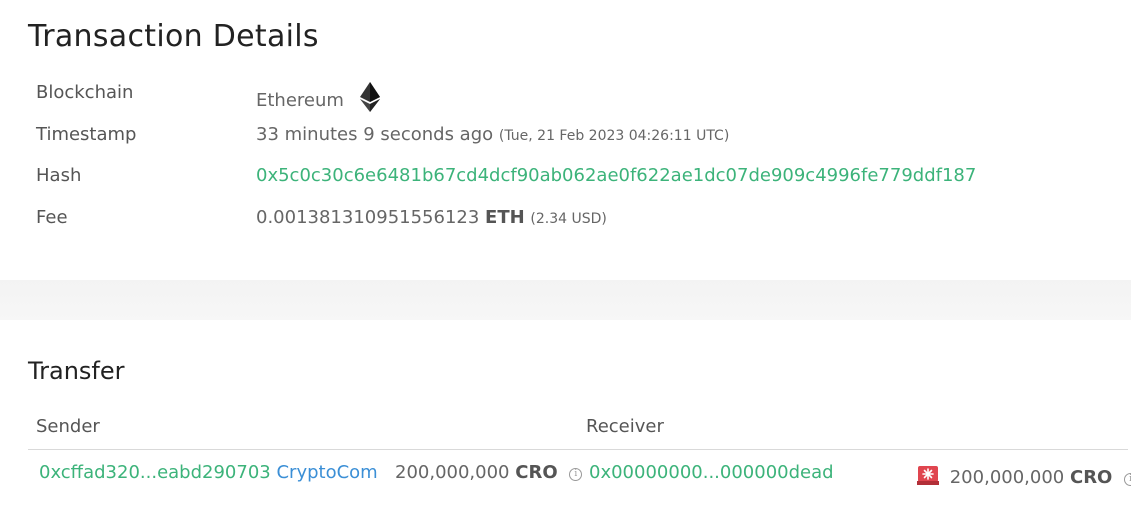  I want to click on sent-amount-cell: 200,000,000 CRO i, so click(489, 472).